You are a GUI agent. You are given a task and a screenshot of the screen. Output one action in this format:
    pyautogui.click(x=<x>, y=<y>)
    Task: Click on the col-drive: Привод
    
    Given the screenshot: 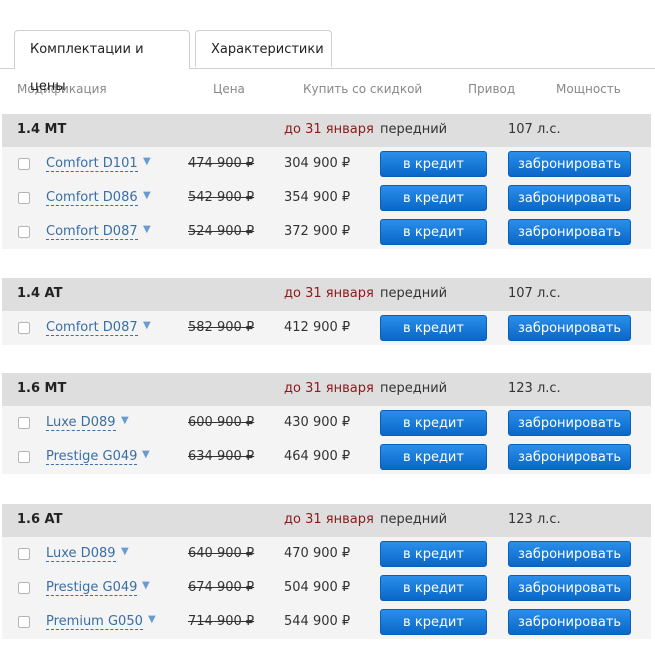 What is the action you would take?
    pyautogui.click(x=492, y=89)
    